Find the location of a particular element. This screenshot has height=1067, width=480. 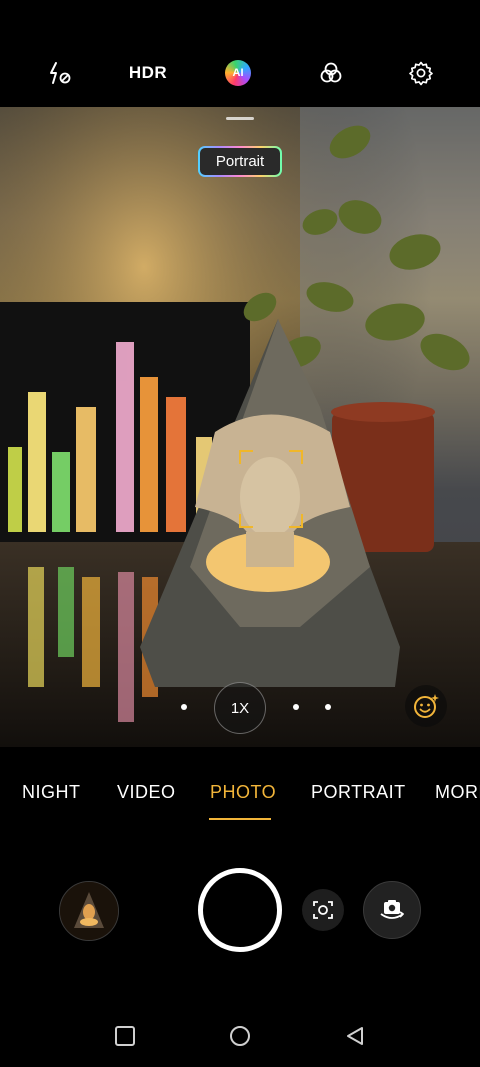

ai-toggle: AI is located at coordinates (238, 73).